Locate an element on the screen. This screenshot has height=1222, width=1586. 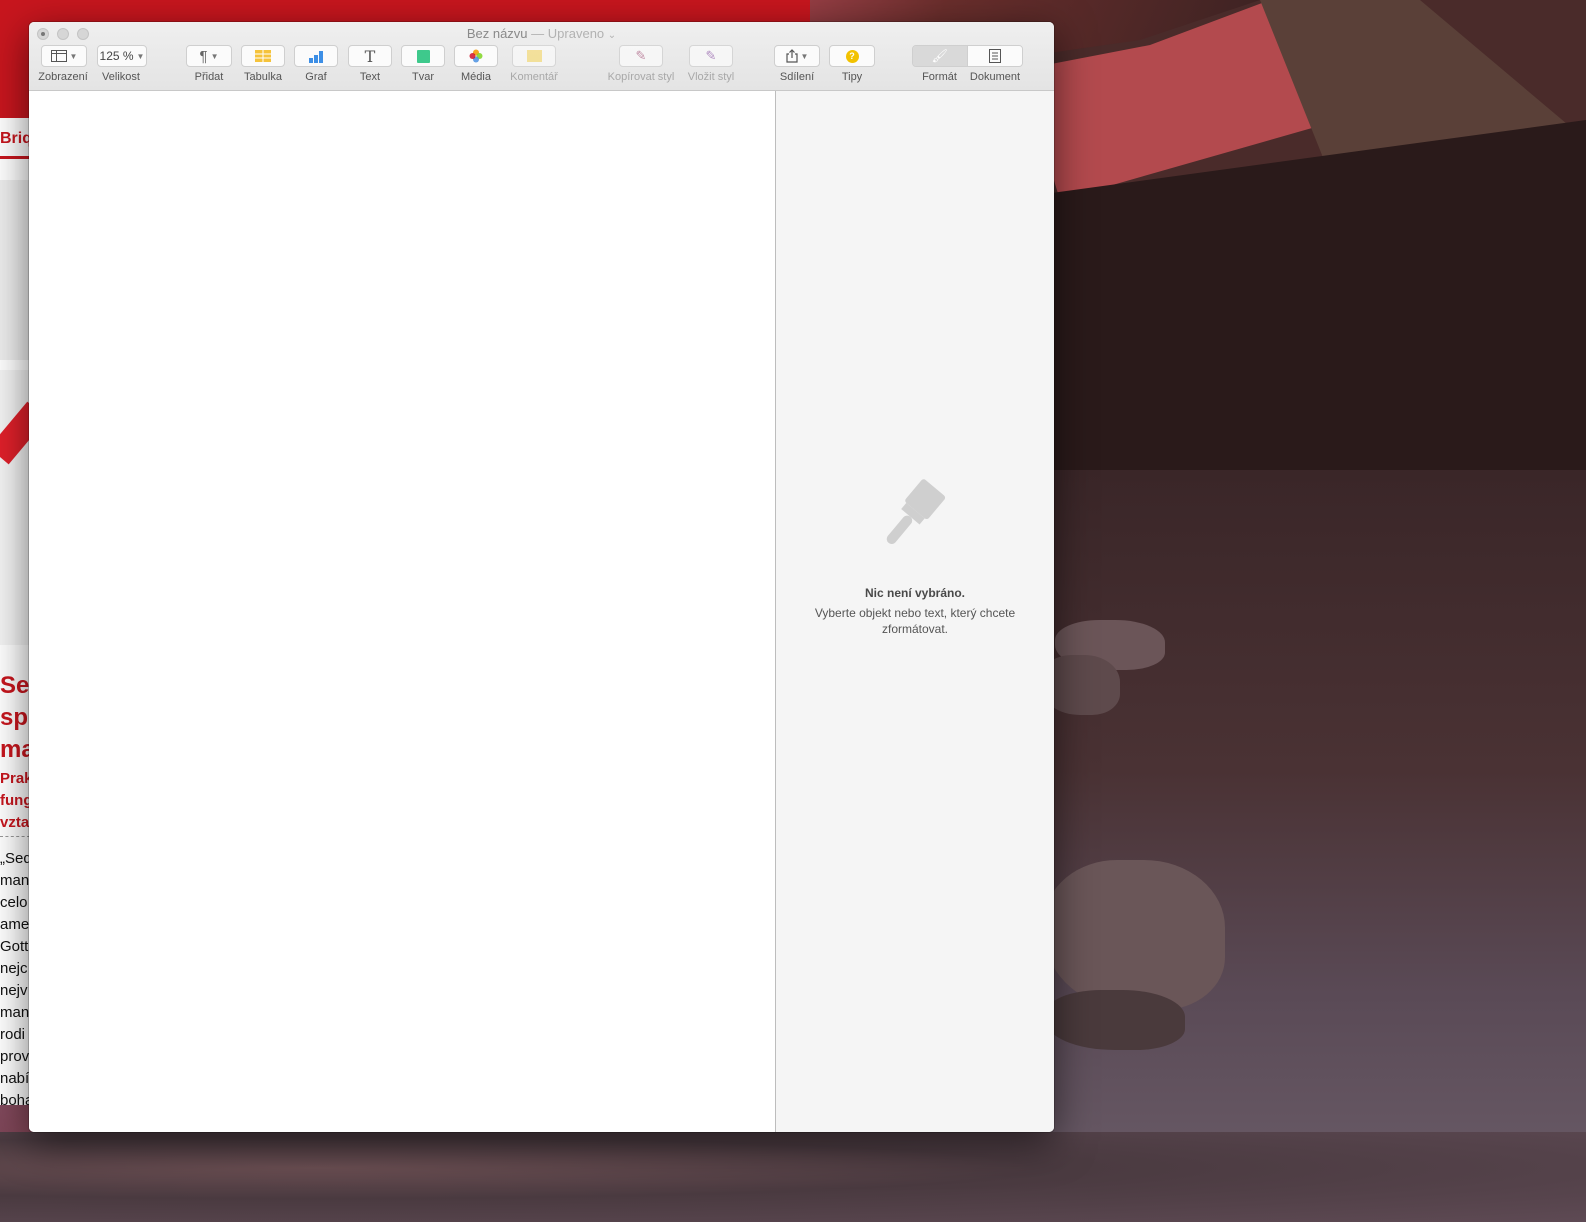
copy-style-button: ✎ is located at coordinates (641, 56).